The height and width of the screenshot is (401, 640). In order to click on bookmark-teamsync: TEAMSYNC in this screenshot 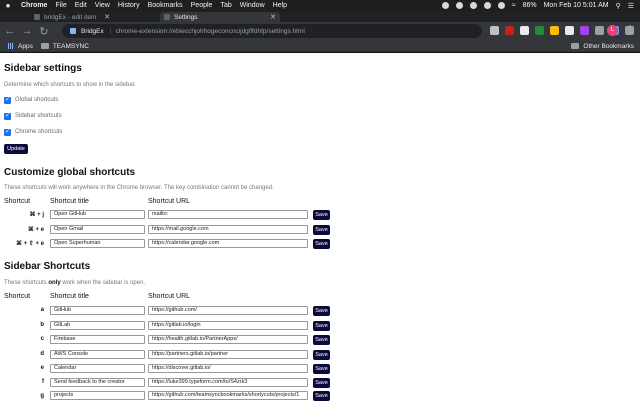, I will do `click(64, 46)`.